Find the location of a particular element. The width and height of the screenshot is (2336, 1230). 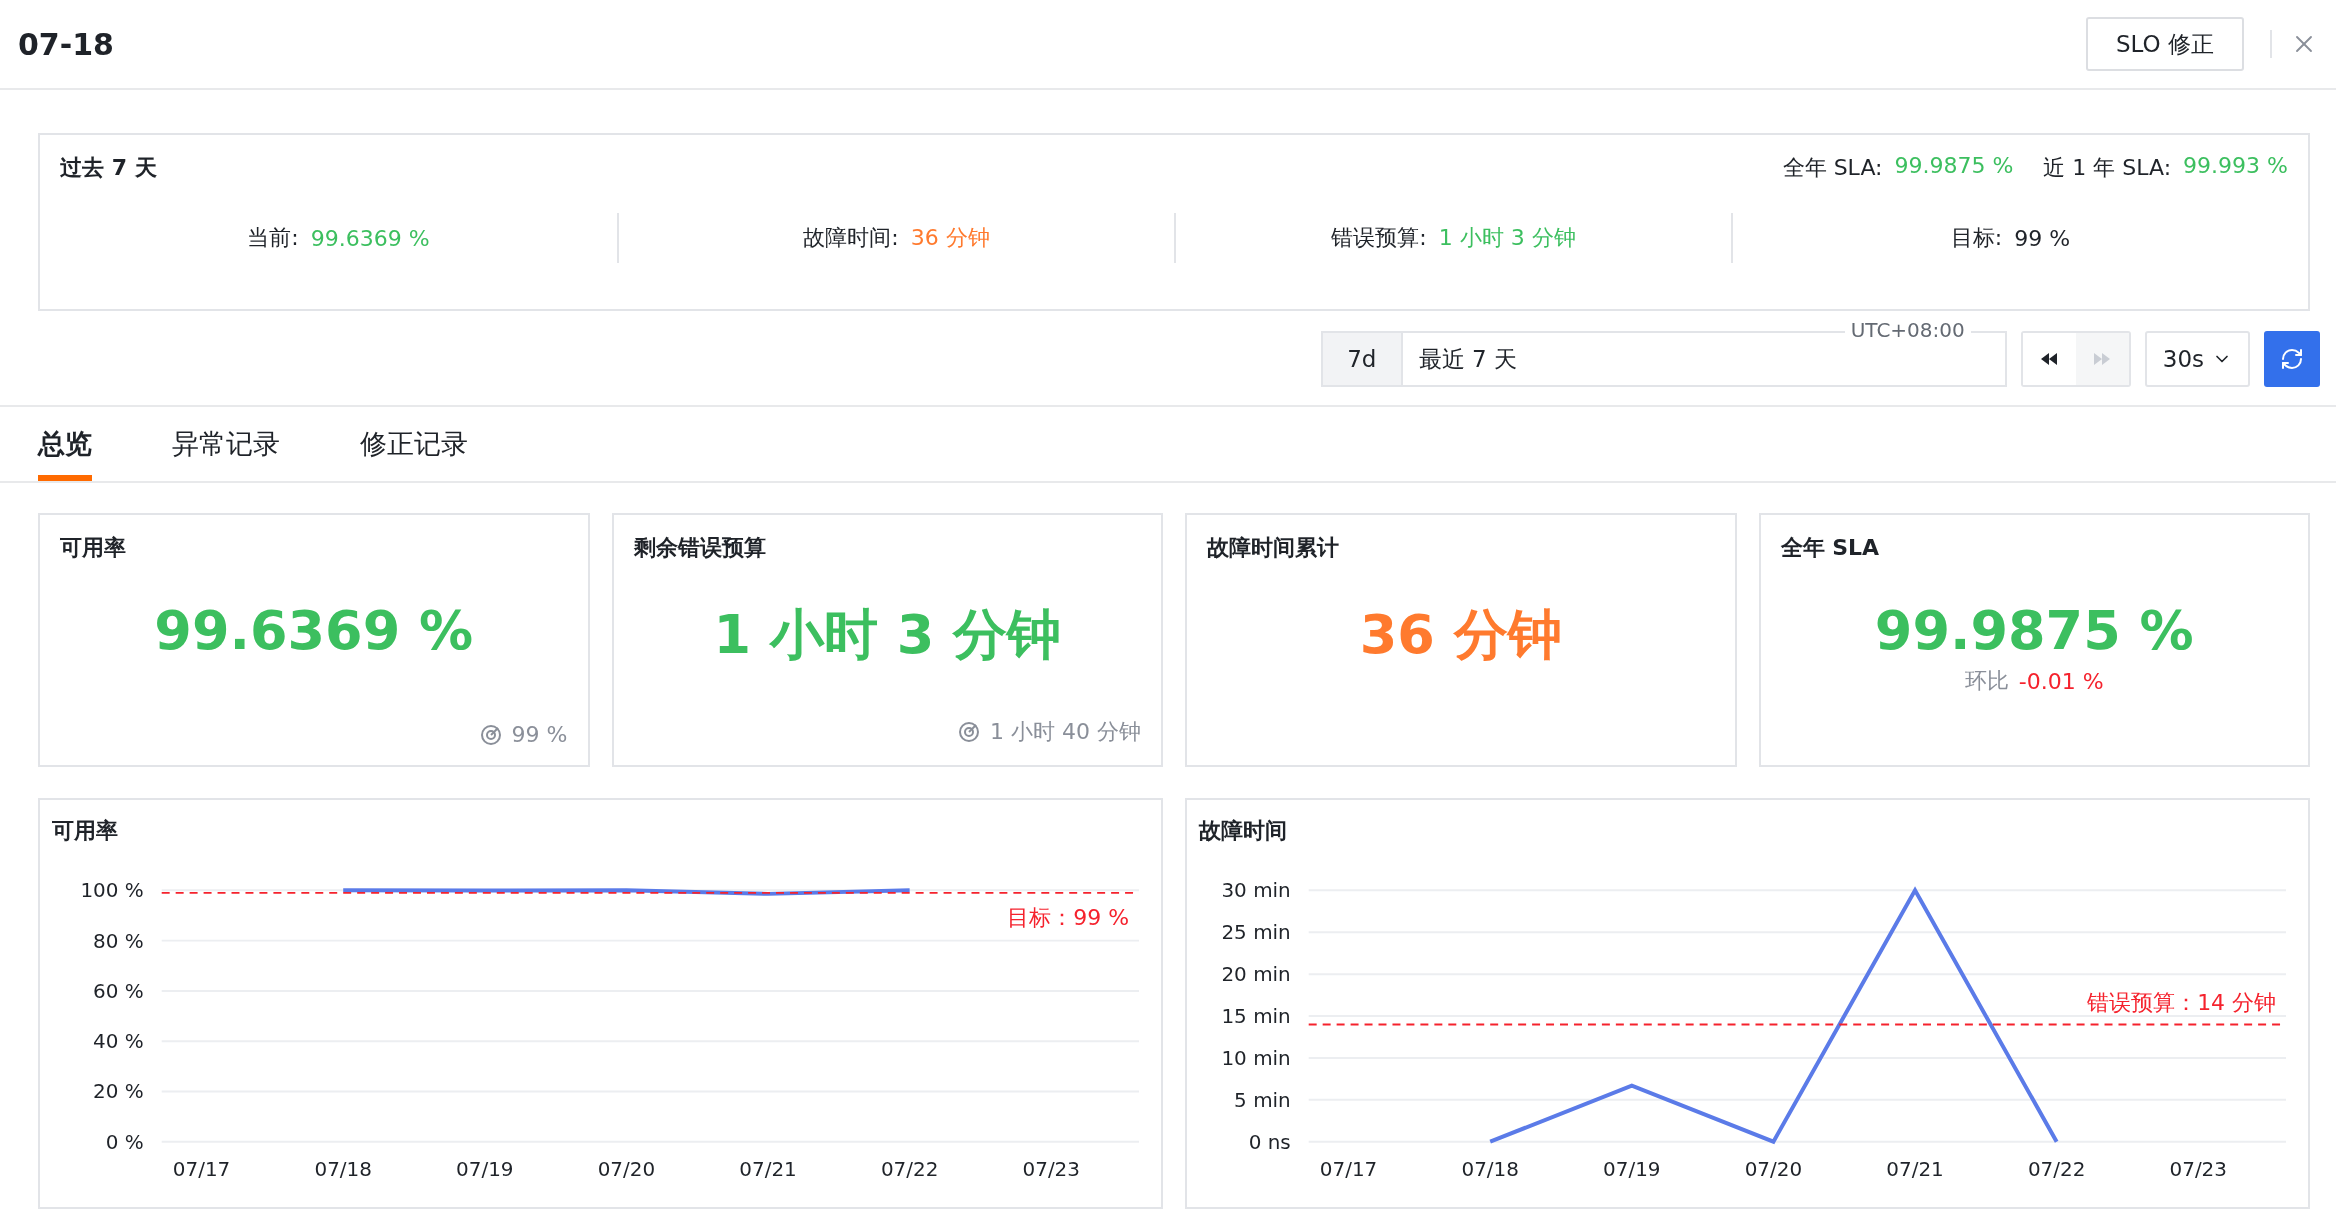

threshold-label: 错误预算：14 分钟 is located at coordinates (2182, 1003).